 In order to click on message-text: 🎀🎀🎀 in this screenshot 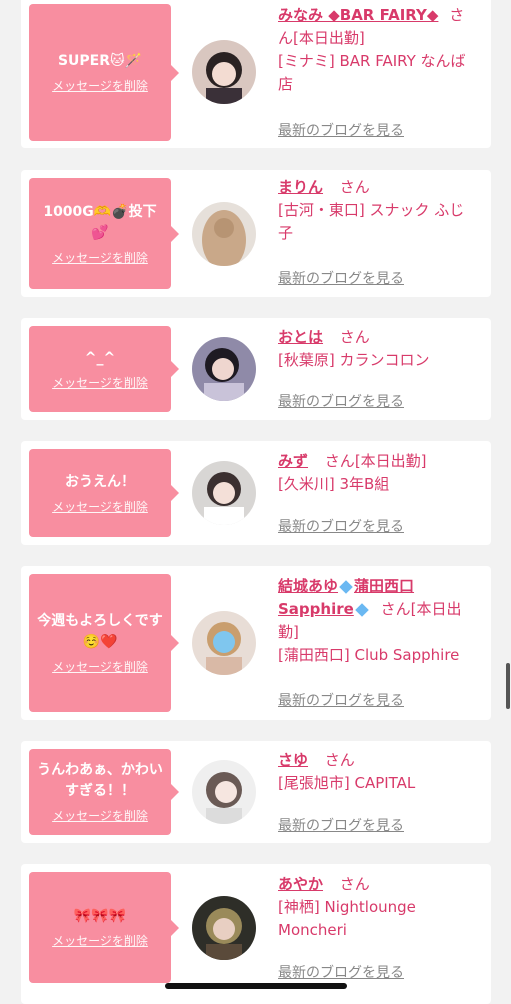, I will do `click(100, 916)`.